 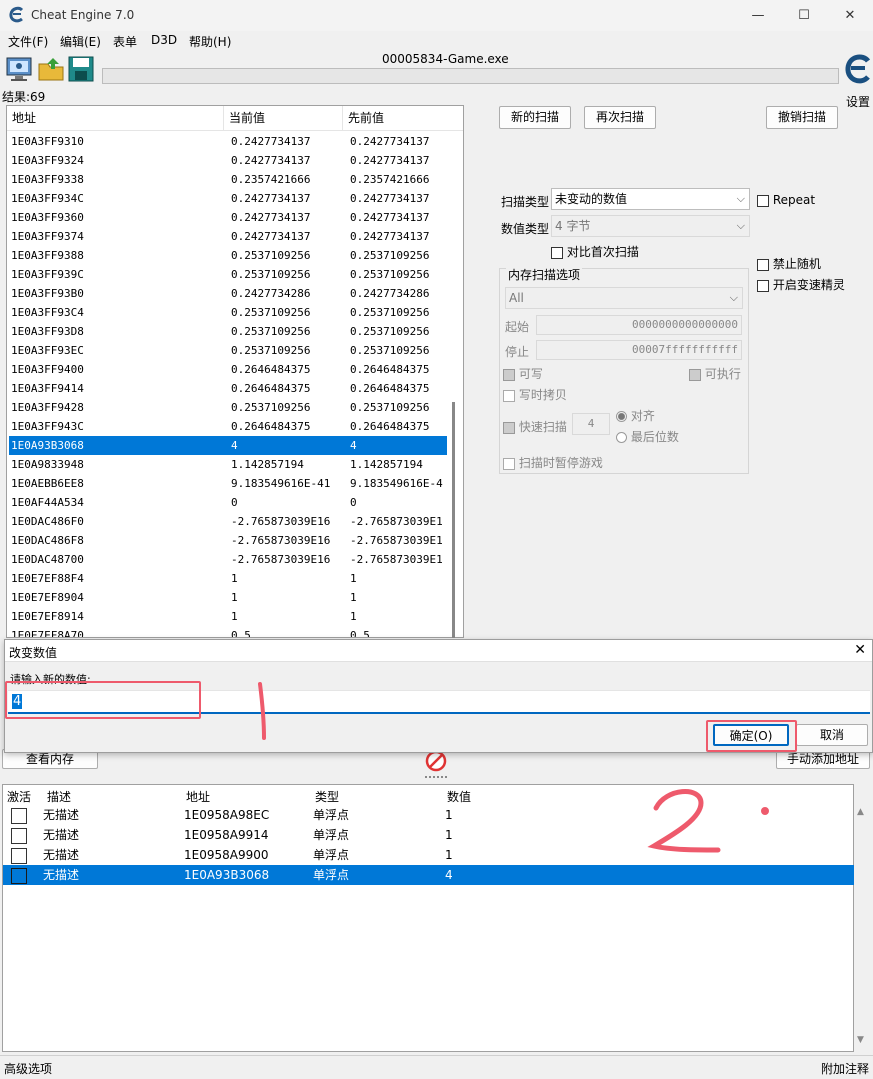 What do you see at coordinates (429, 875) in the screenshot?
I see `cheat-table-row: 无描述 1E0A93B3068 单浮点 4` at bounding box center [429, 875].